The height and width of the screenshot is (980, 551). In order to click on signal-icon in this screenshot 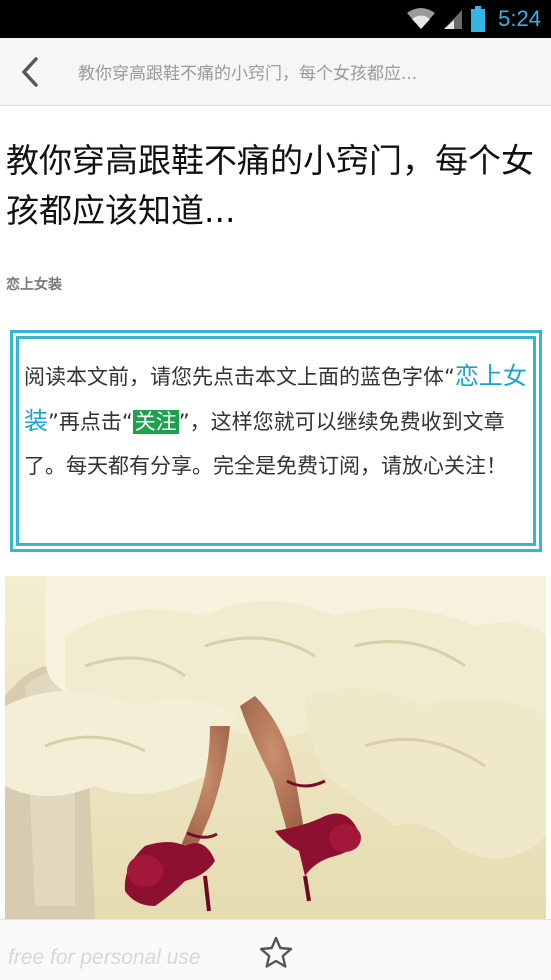, I will do `click(453, 19)`.